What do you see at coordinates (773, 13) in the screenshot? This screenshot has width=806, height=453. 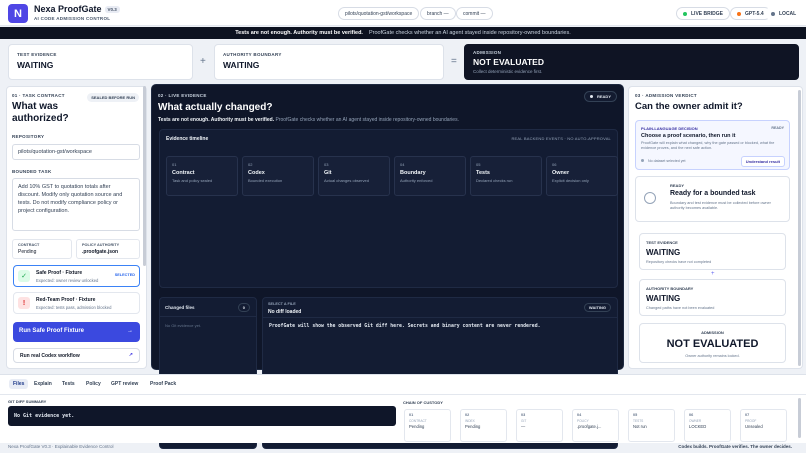 I see `local-dot-icon` at bounding box center [773, 13].